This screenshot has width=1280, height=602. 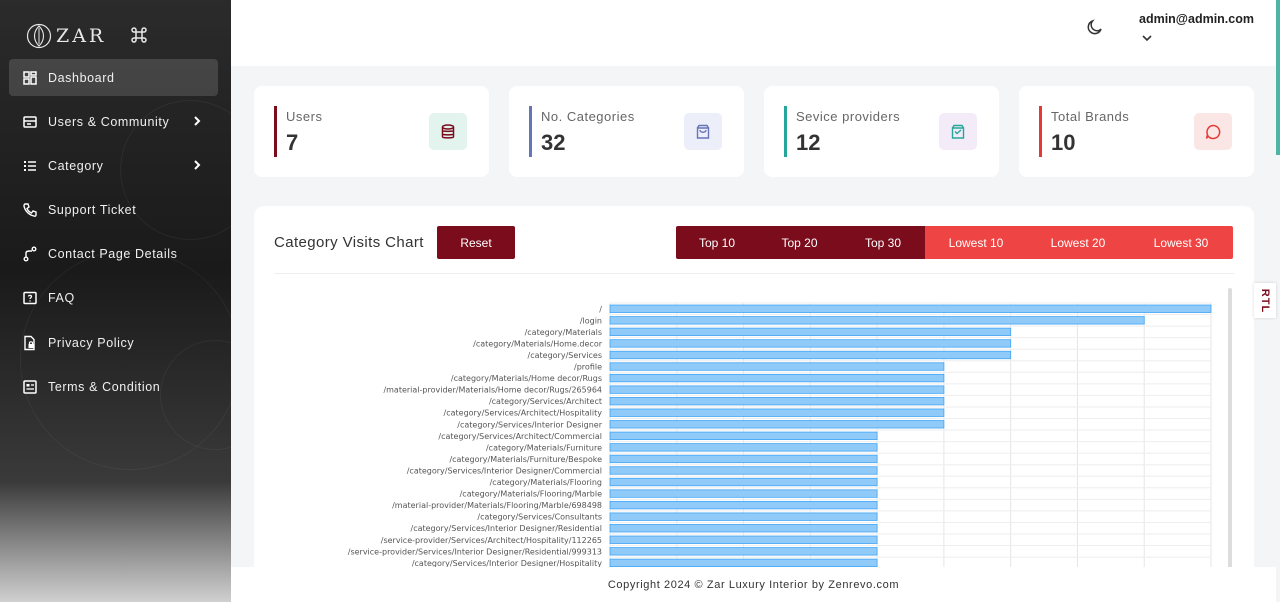 I want to click on sidebar-item-label: FAQ, so click(x=61, y=298).